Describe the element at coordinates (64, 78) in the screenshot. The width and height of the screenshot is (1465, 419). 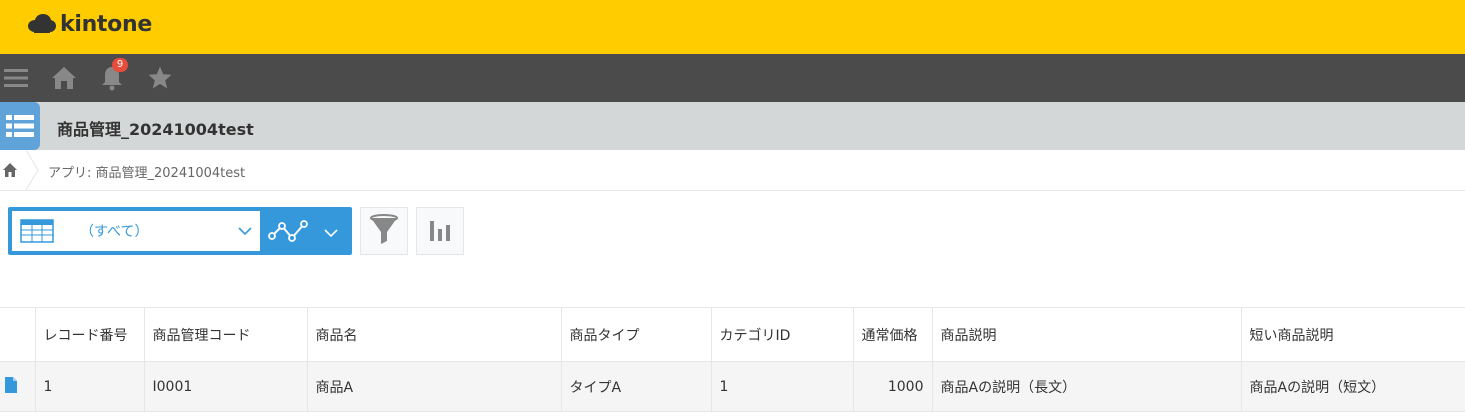
I see `home-icon` at that location.